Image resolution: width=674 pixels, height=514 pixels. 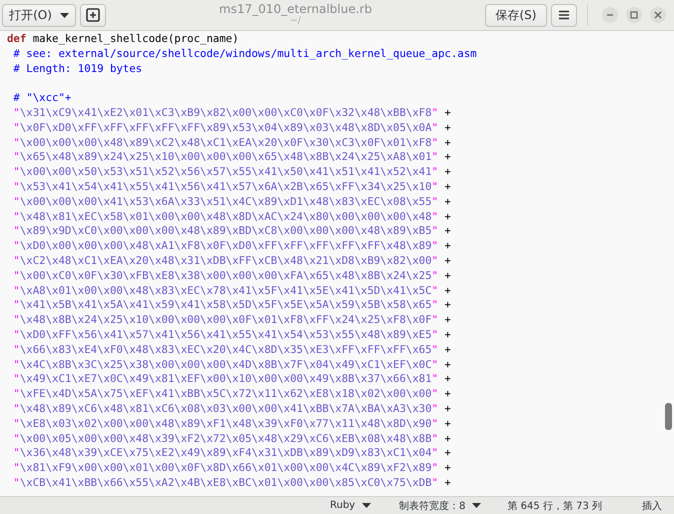 I want to click on code-line: "\x00\x00\x00\x48\x89\xC2\x48\xC1\xEA\x20\x0F\x30\xC3\x0F\x01\xF8" +, so click(x=232, y=143).